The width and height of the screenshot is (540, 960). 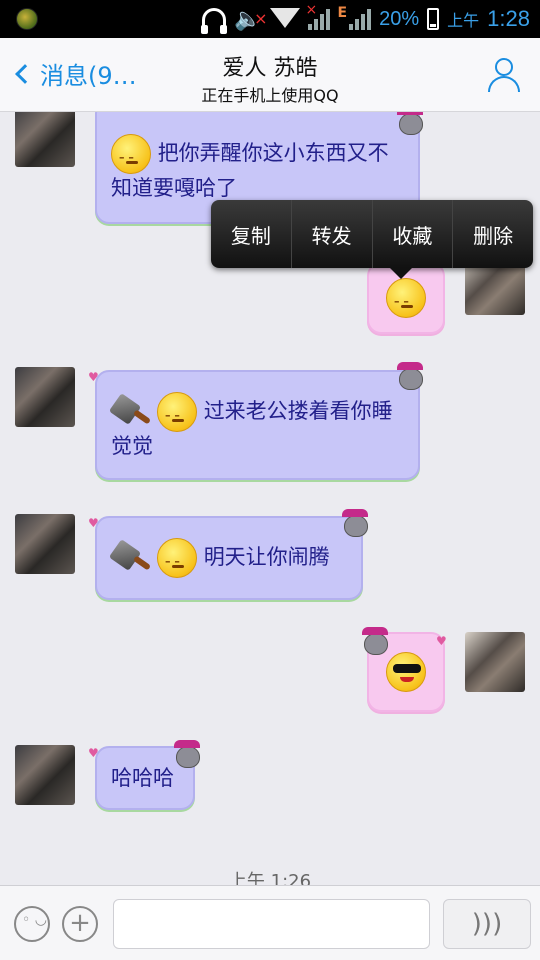 I want to click on menu-item-favorite: 收藏, so click(x=413, y=234).